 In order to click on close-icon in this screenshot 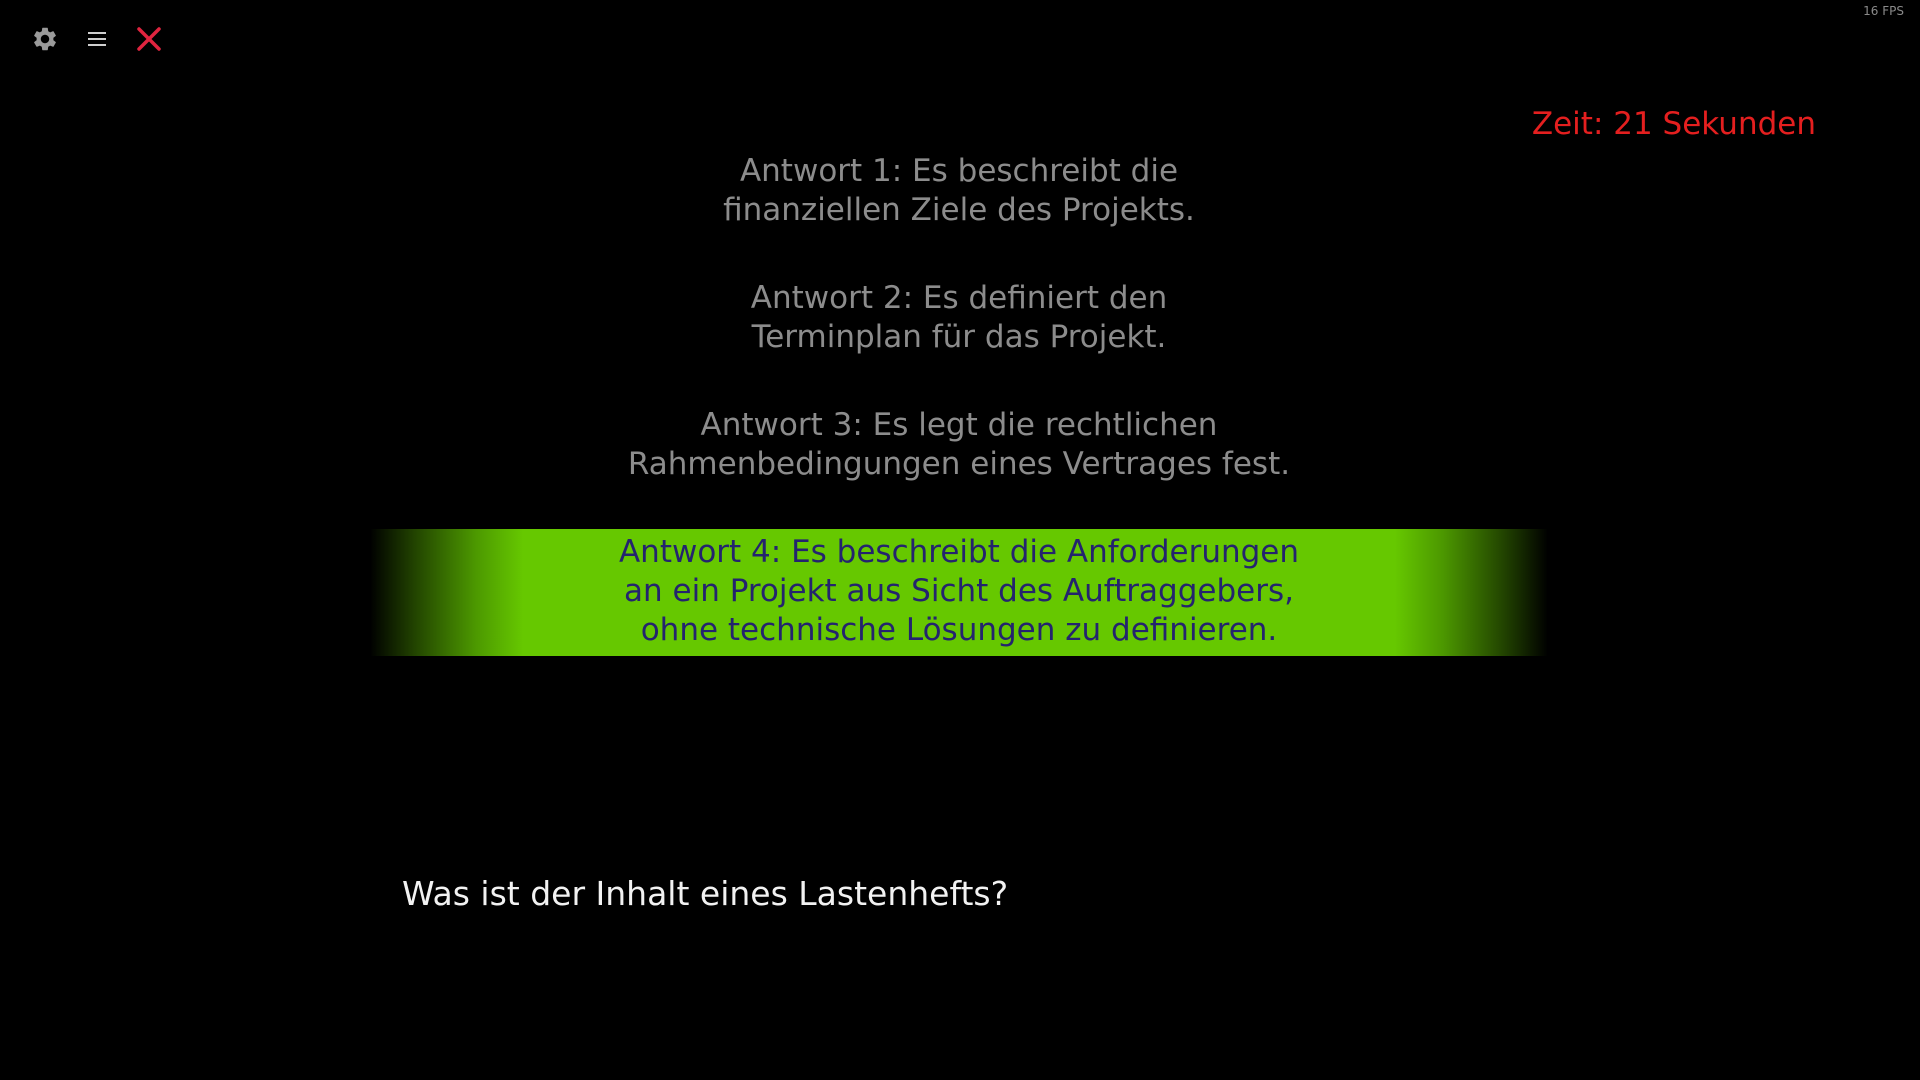, I will do `click(149, 39)`.